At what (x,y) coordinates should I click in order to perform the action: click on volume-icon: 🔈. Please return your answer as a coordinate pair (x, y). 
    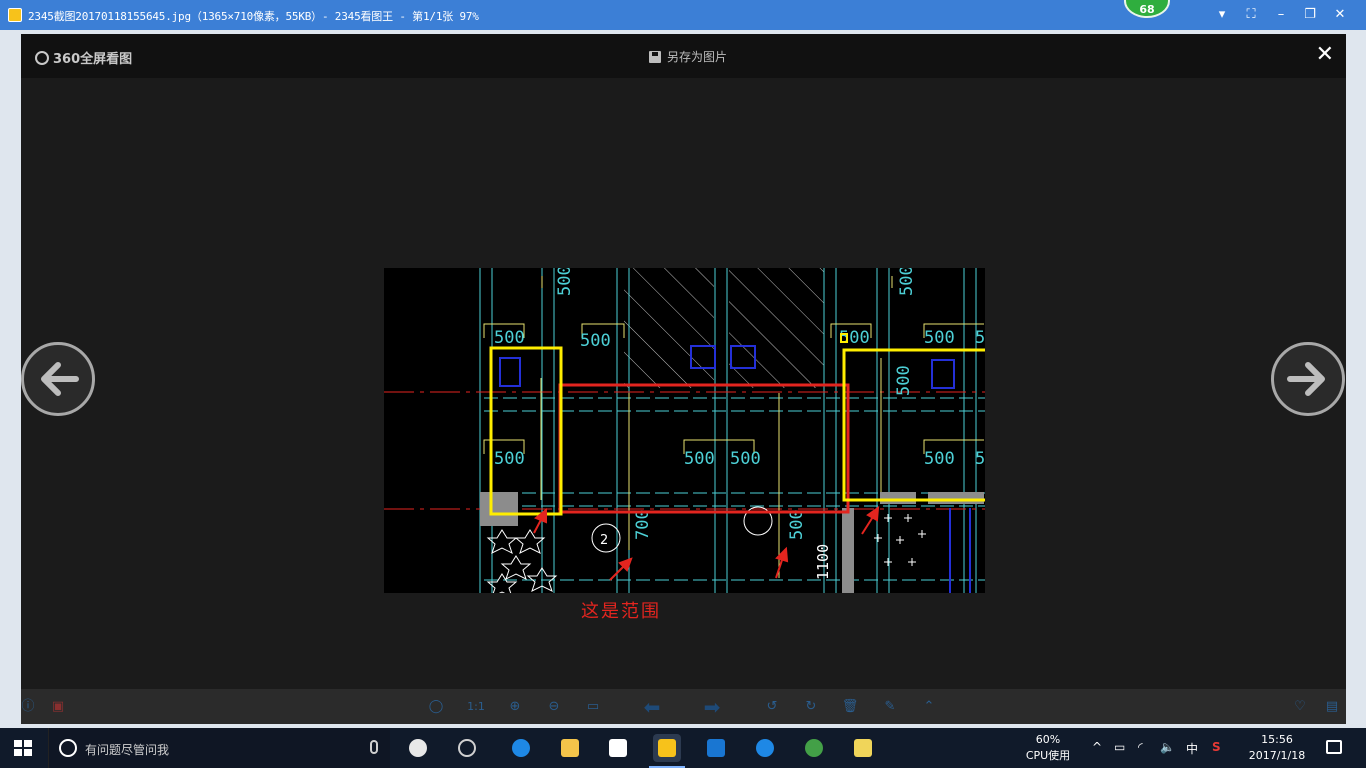
    Looking at the image, I should click on (1167, 747).